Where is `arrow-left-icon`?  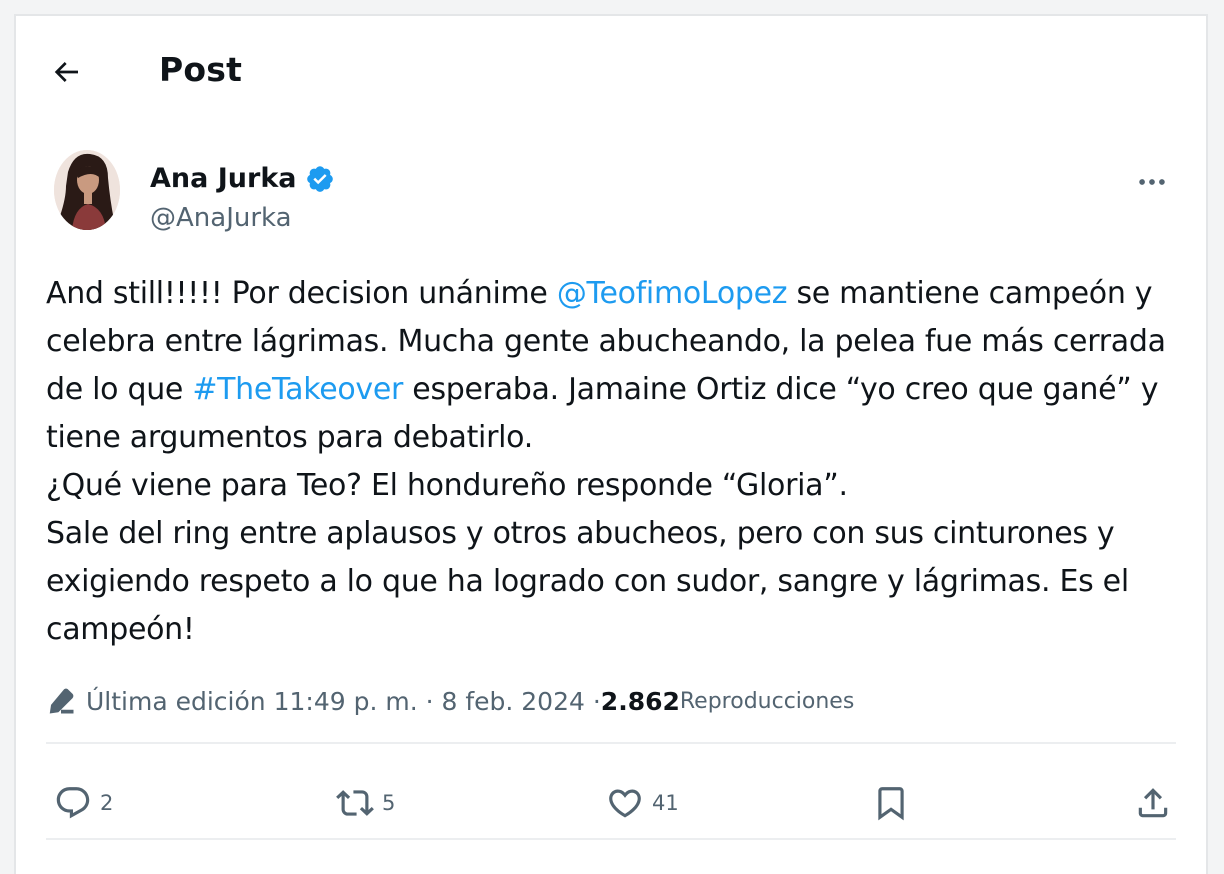 arrow-left-icon is located at coordinates (66, 72).